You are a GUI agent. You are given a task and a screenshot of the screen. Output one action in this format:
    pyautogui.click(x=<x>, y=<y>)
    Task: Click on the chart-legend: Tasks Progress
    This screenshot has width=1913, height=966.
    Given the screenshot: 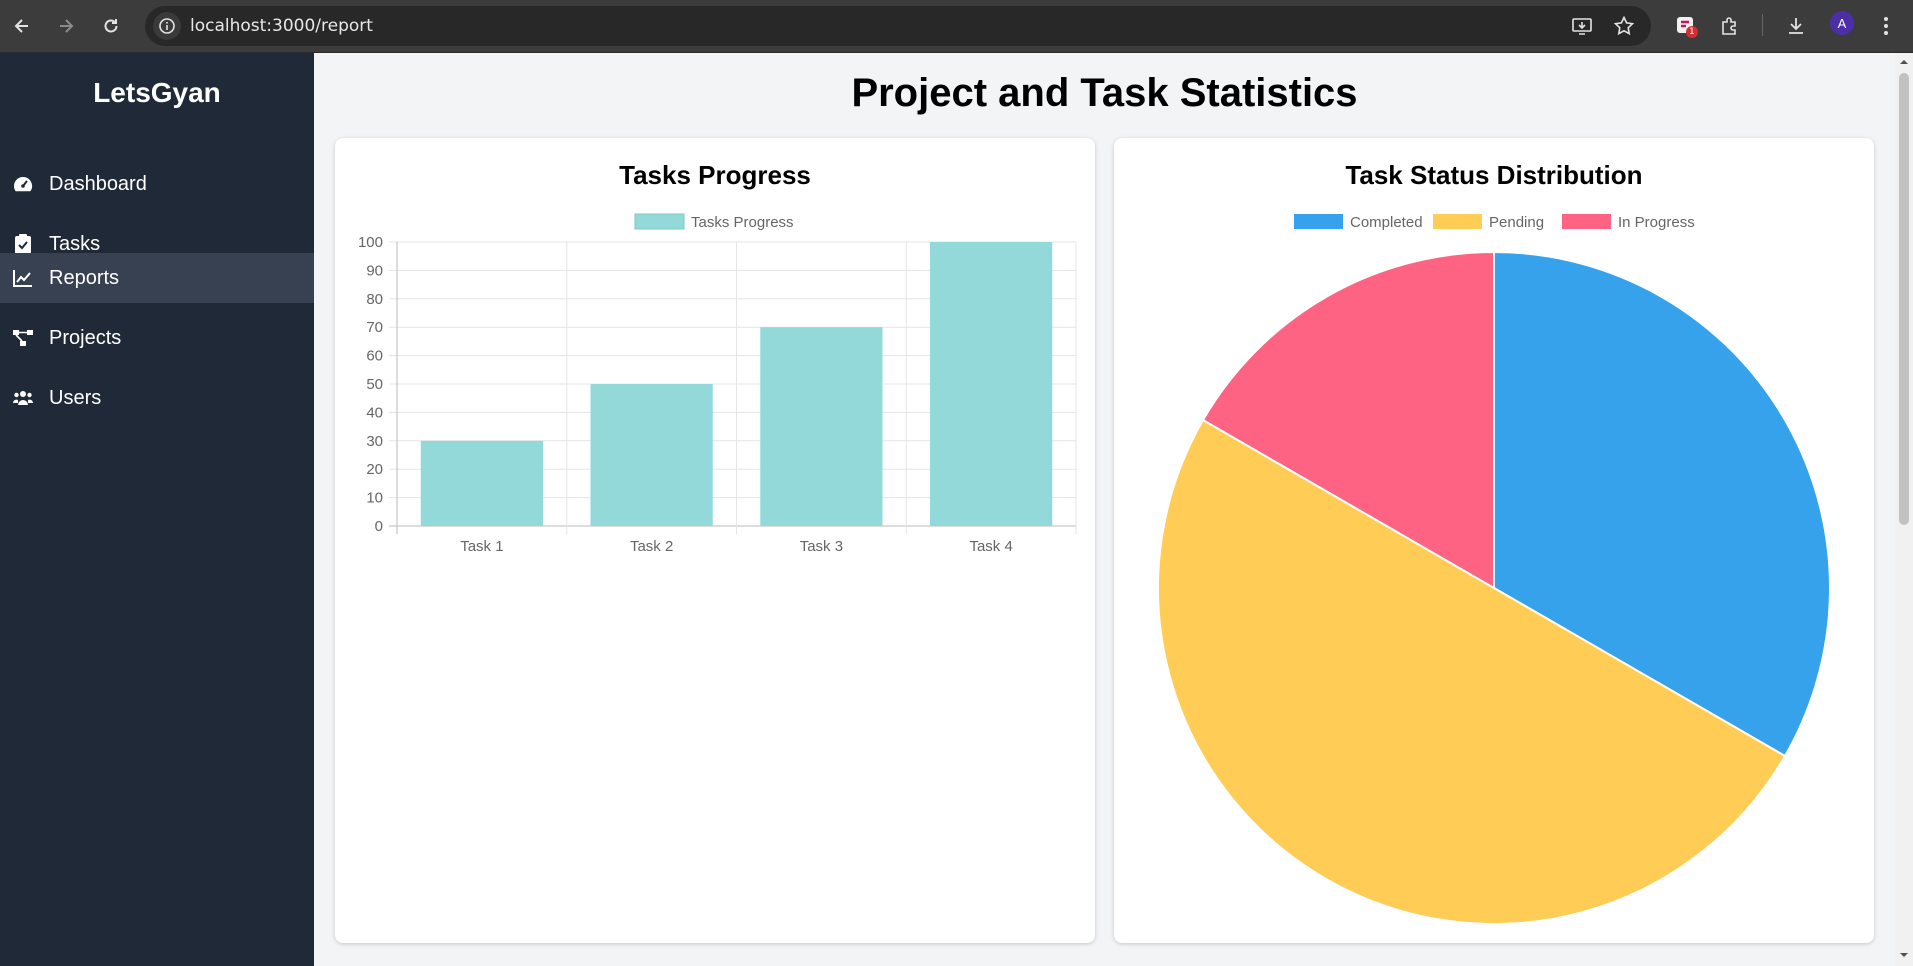 What is the action you would take?
    pyautogui.click(x=714, y=222)
    